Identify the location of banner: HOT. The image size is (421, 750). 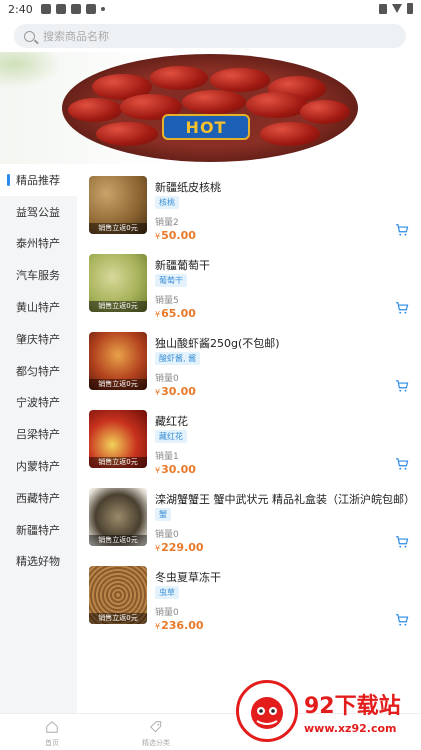
(210, 108).